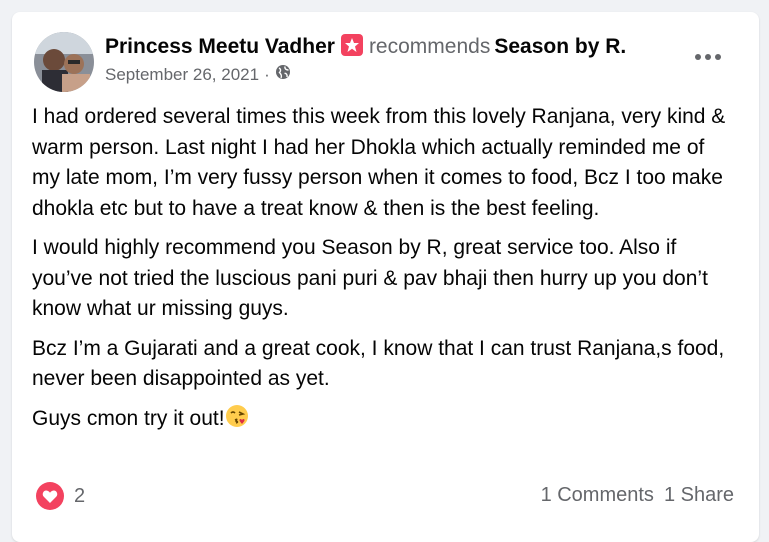 This screenshot has height=542, width=769. What do you see at coordinates (385, 498) in the screenshot?
I see `post-footer: 2 1 Comments 1 Share` at bounding box center [385, 498].